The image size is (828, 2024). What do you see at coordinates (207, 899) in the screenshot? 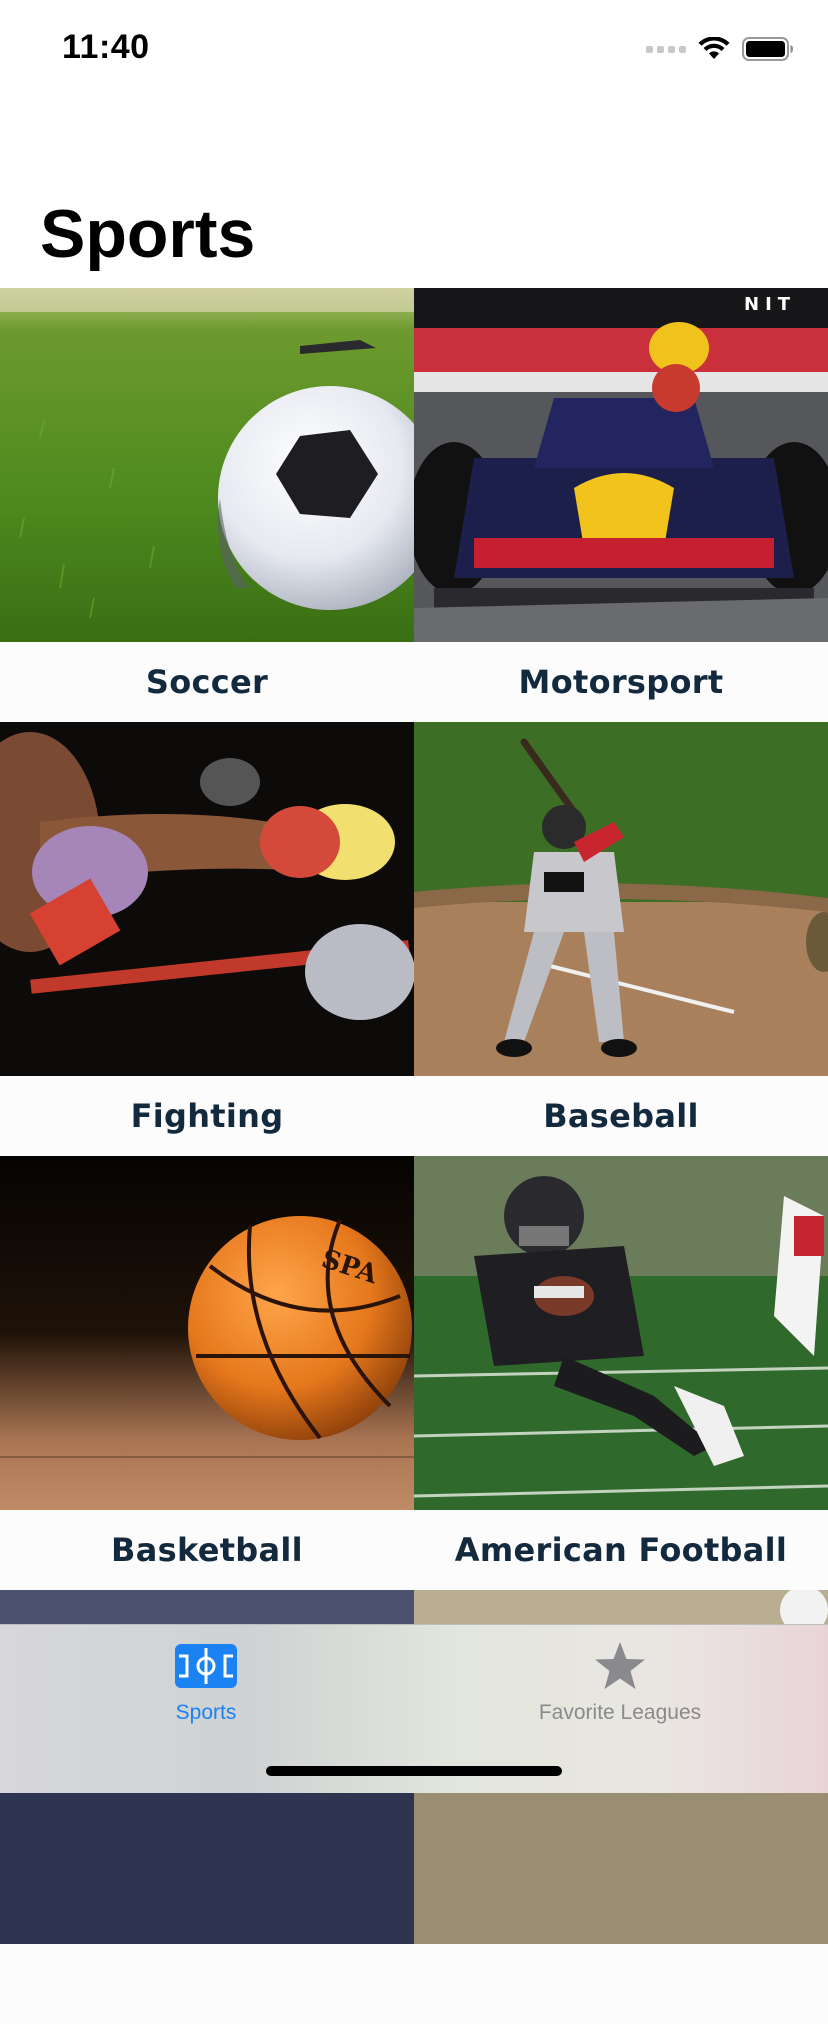
I see `fighting-image` at bounding box center [207, 899].